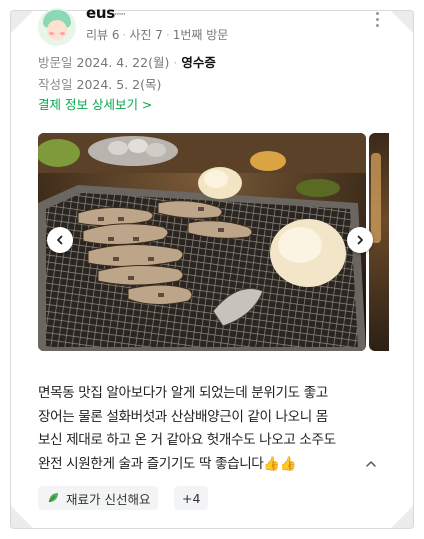 The image size is (424, 539). What do you see at coordinates (103, 35) in the screenshot?
I see `review-count: 리뷰 6` at bounding box center [103, 35].